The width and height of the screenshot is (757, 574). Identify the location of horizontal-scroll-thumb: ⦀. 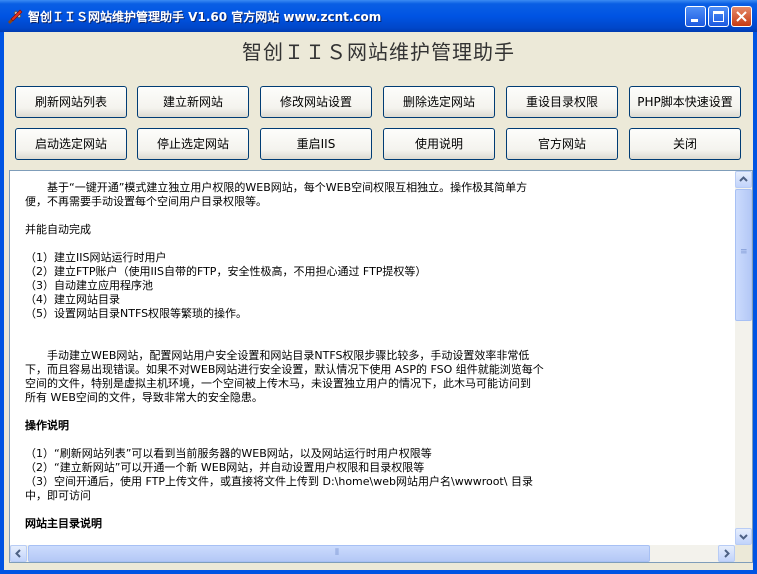
(339, 553).